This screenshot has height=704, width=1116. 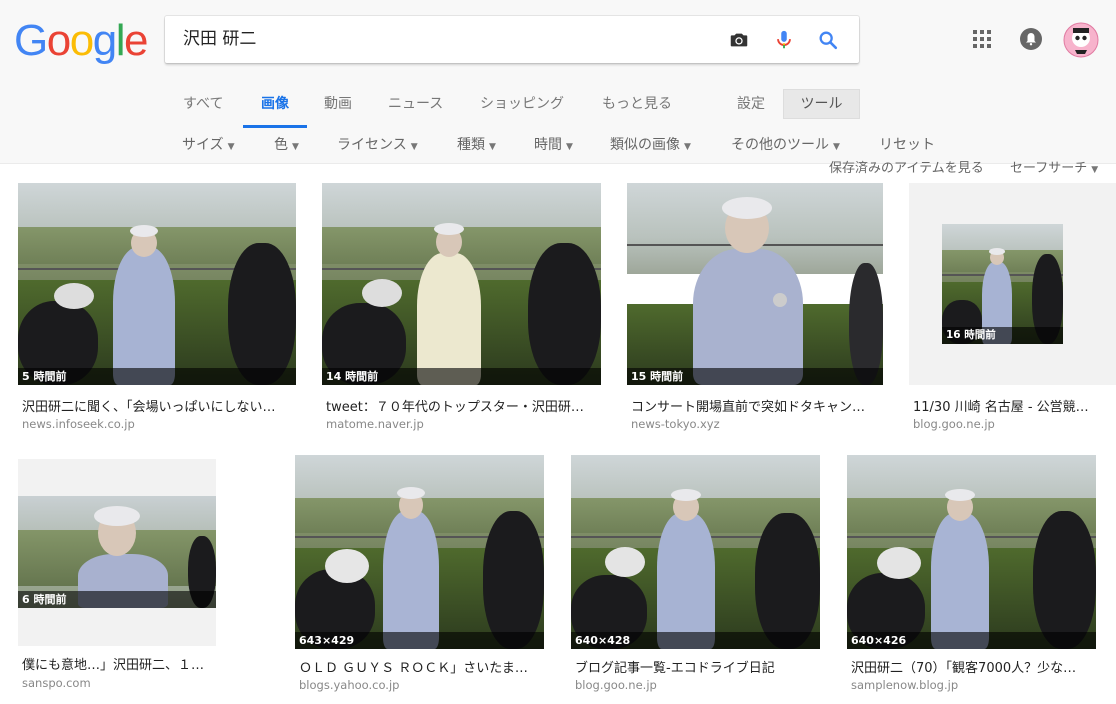 What do you see at coordinates (739, 40) in the screenshot?
I see `camera-icon` at bounding box center [739, 40].